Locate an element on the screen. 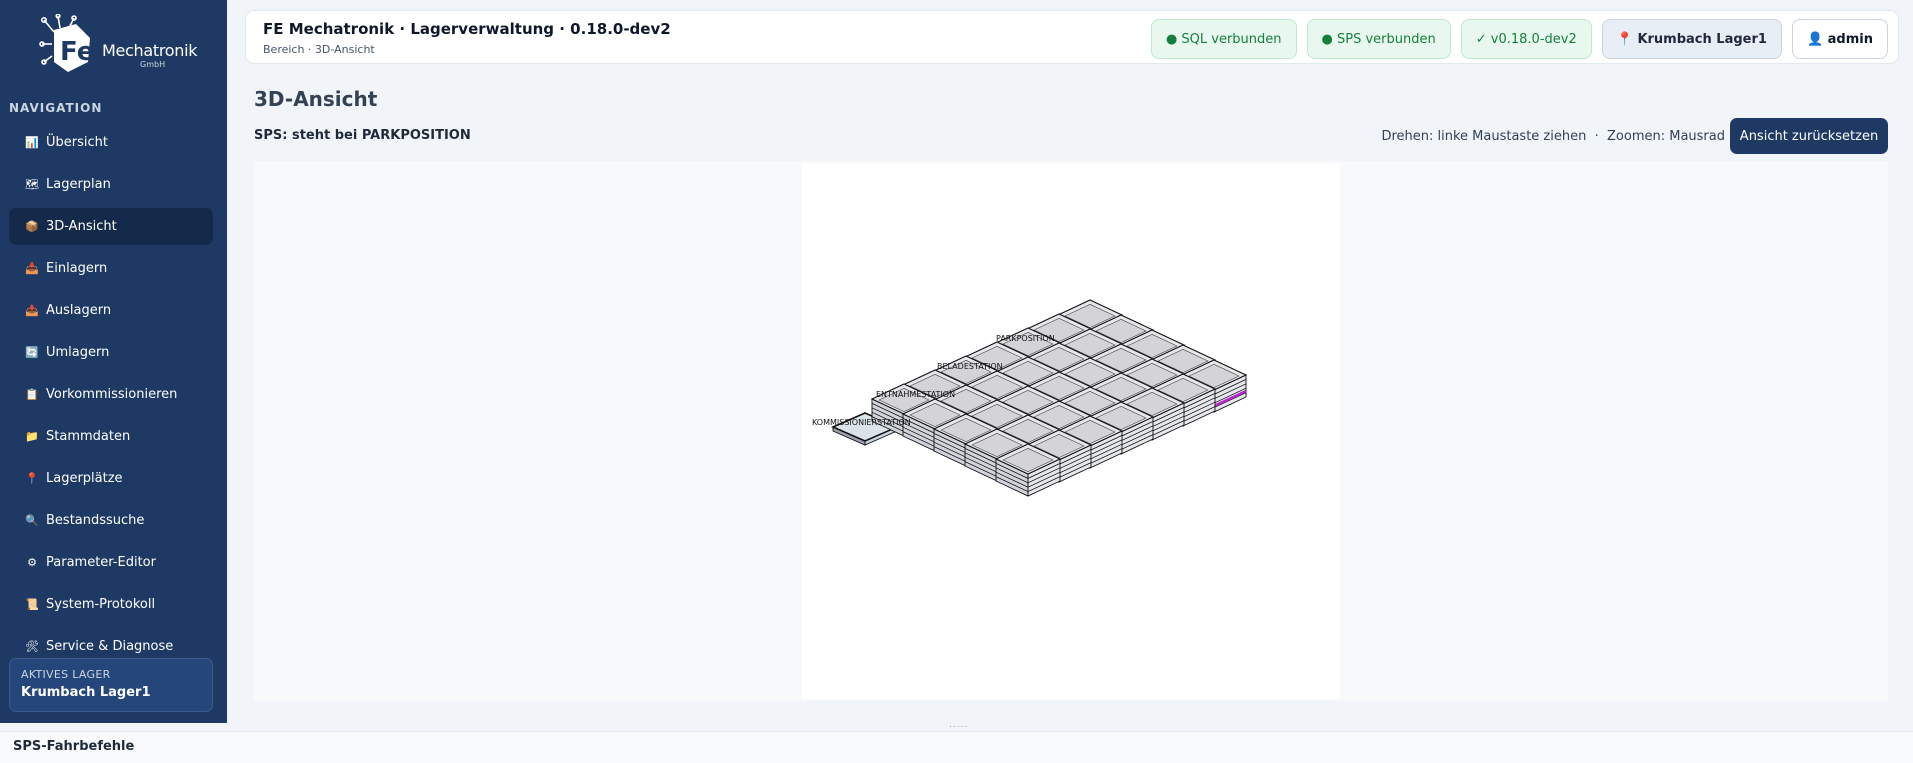 Image resolution: width=1913 pixels, height=763 pixels. active-lager-label: AKTIVES LAGER is located at coordinates (66, 674).